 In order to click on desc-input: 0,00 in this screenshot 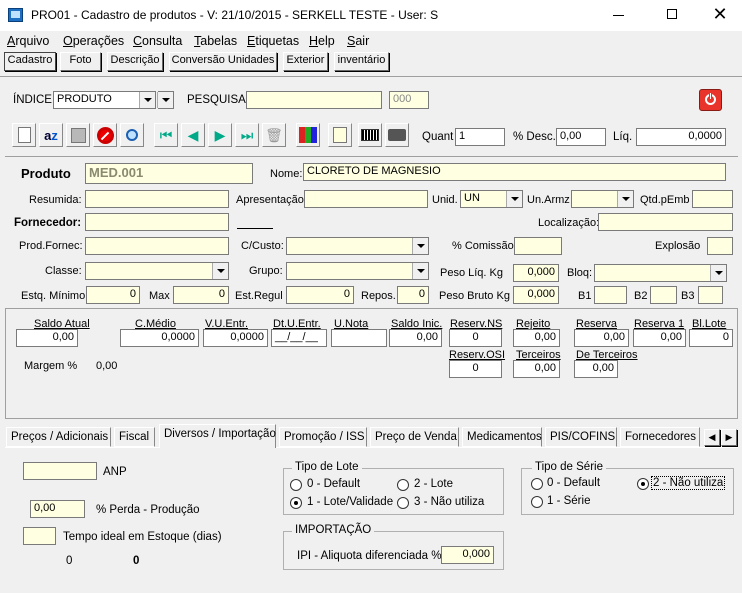, I will do `click(581, 137)`.